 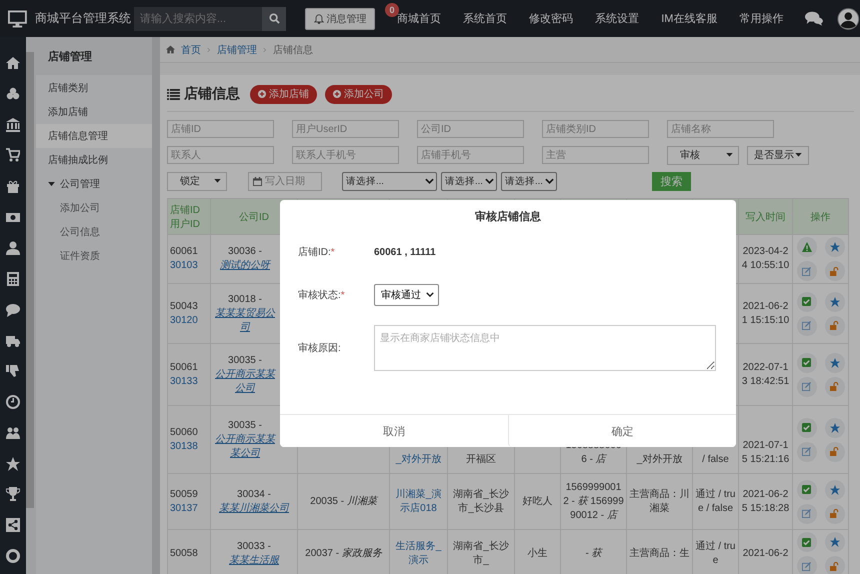 I want to click on company-link: 某某某贸易公司, so click(x=245, y=320).